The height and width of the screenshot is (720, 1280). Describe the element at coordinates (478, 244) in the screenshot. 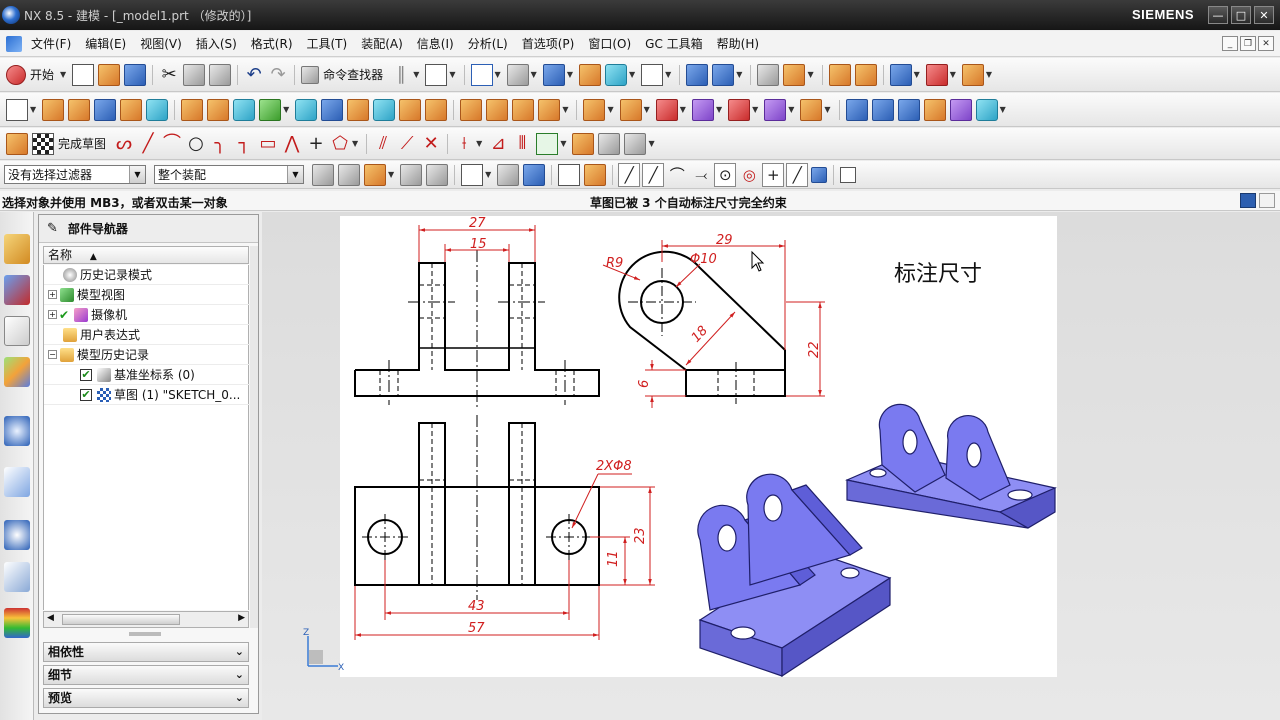

I see `dim-15: 15` at that location.